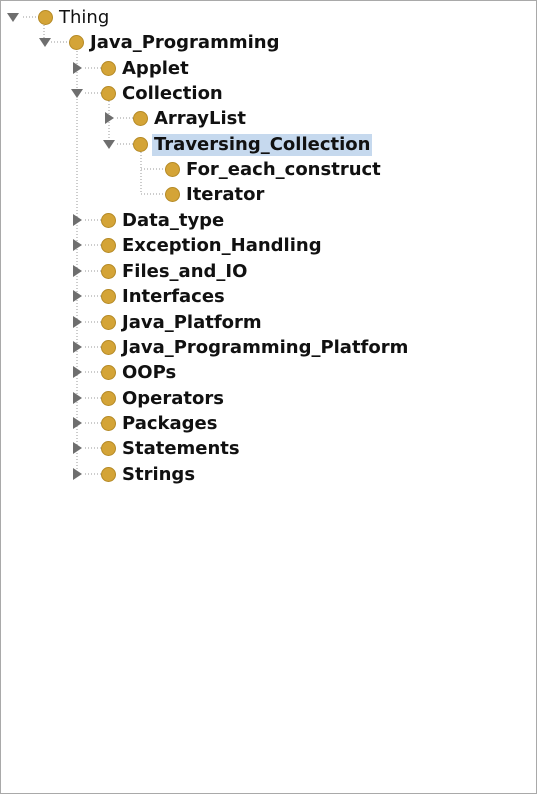 This screenshot has width=537, height=794. I want to click on expand-toggle-interfaces, so click(77, 296).